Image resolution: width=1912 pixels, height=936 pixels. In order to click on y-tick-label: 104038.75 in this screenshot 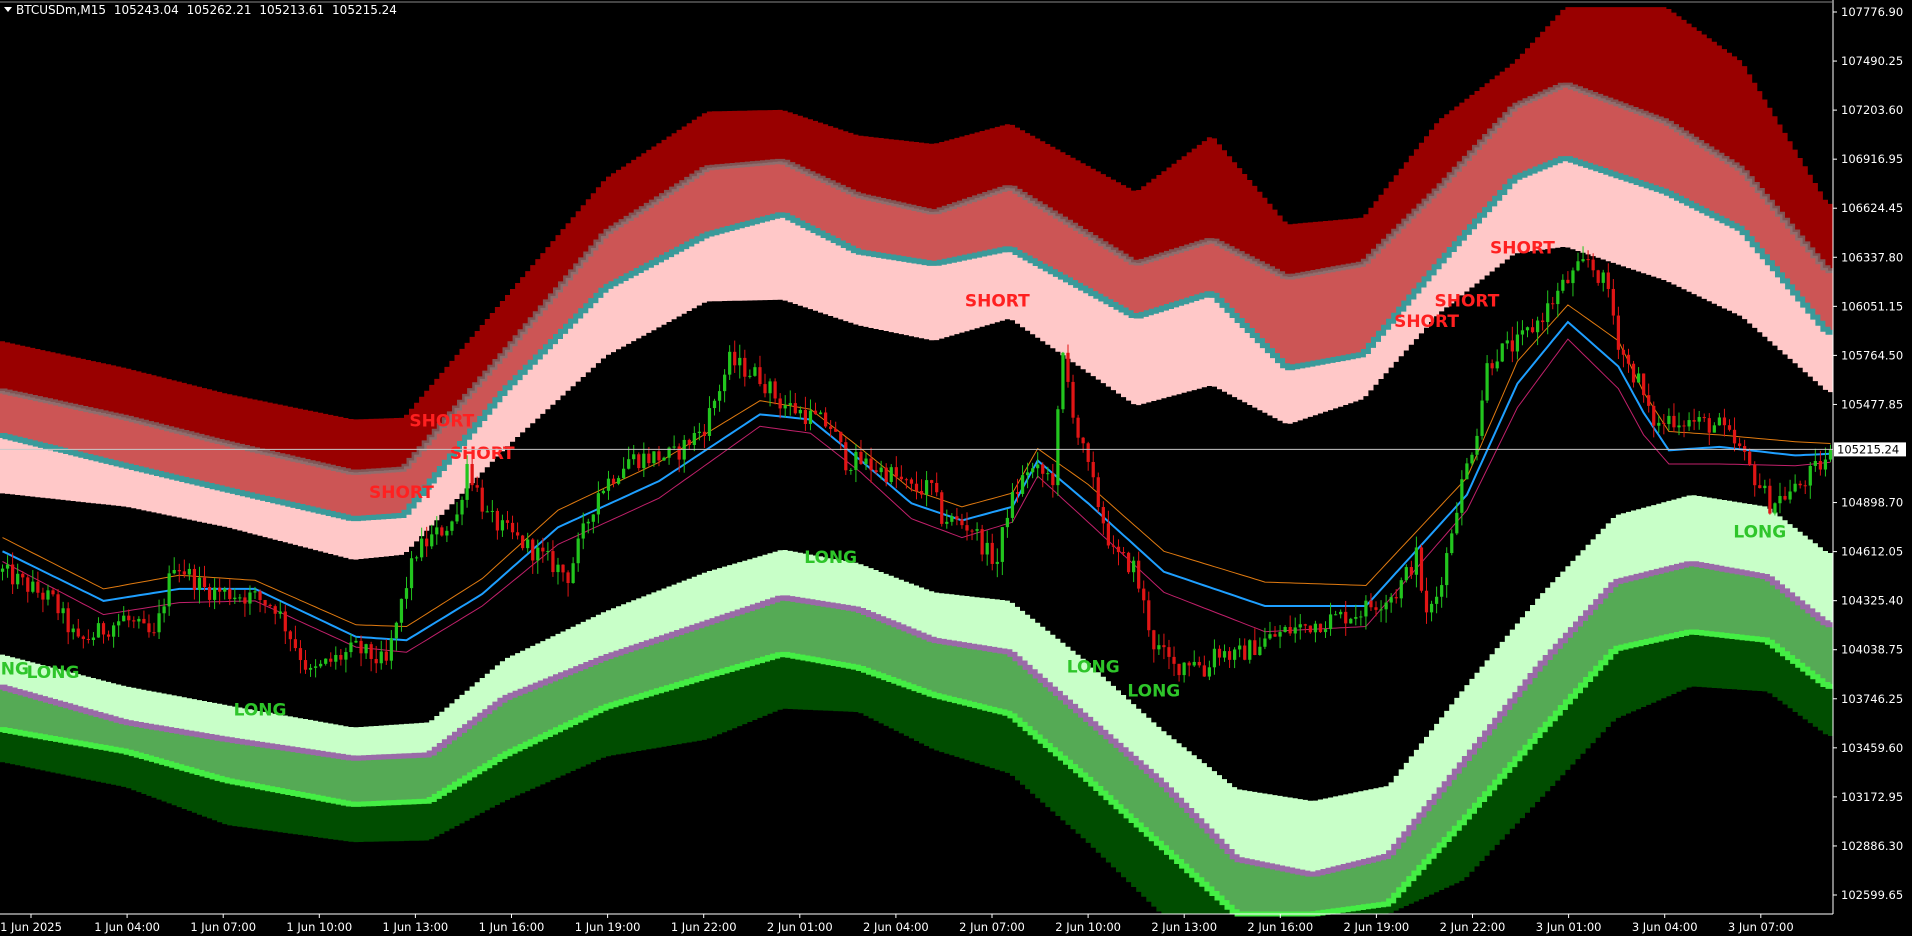, I will do `click(1872, 650)`.